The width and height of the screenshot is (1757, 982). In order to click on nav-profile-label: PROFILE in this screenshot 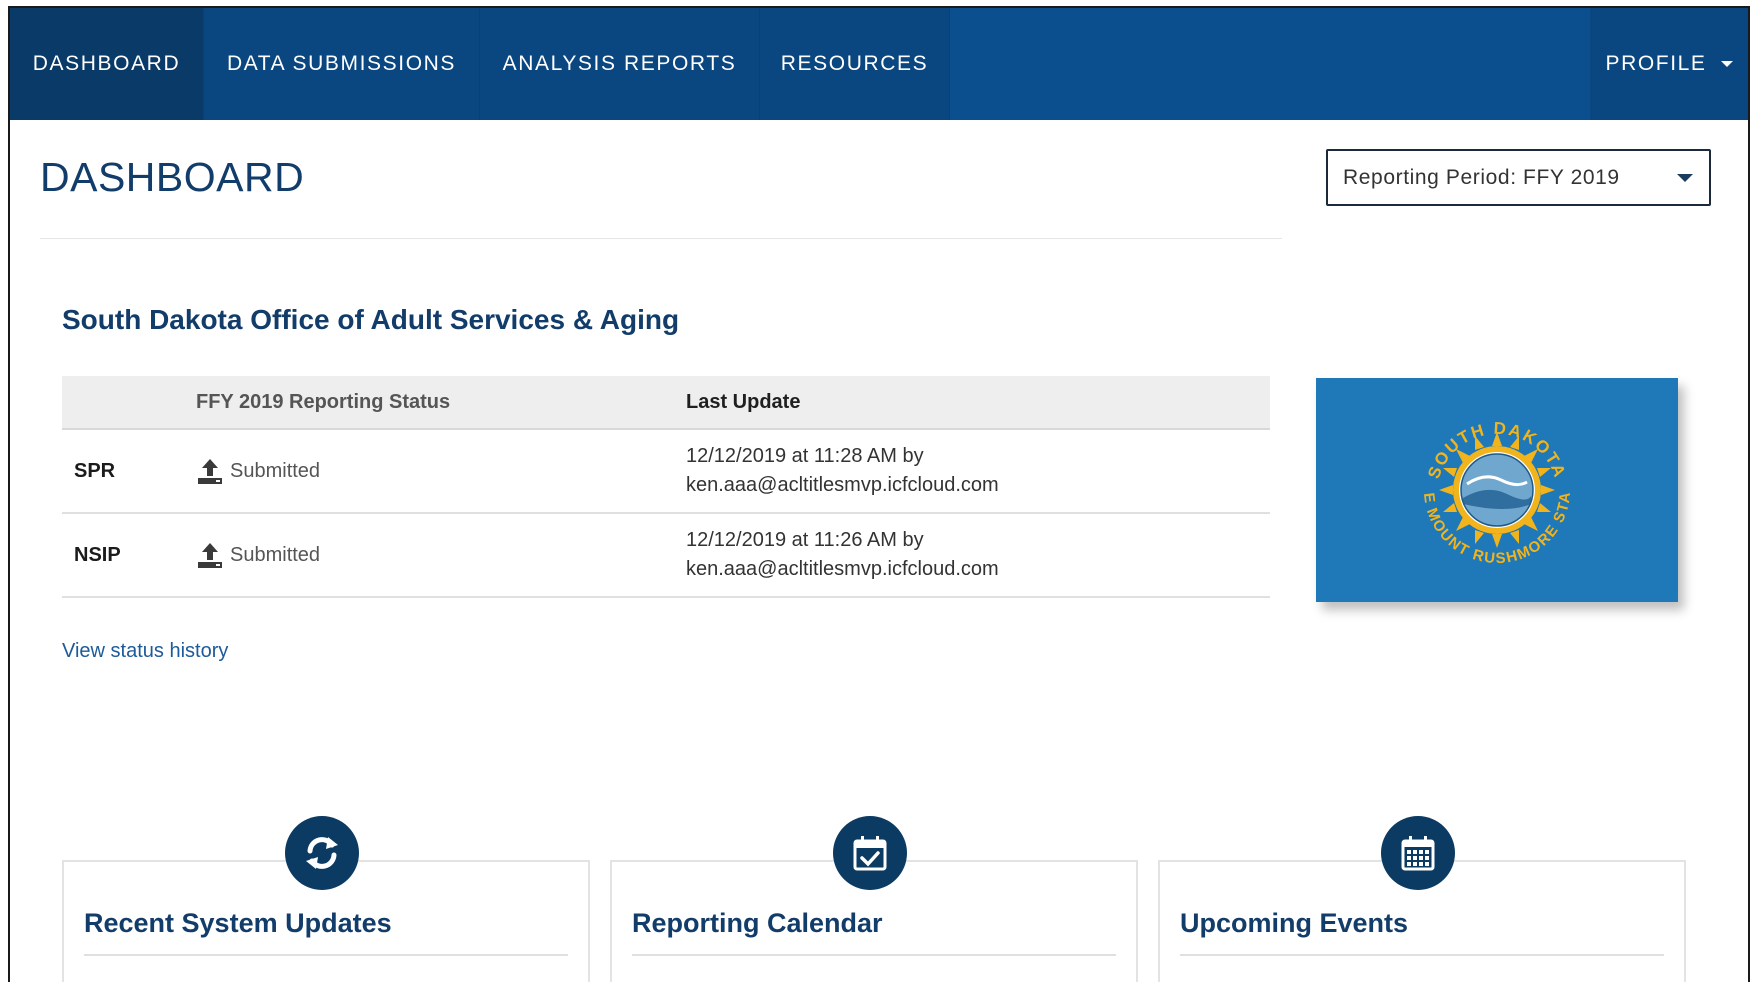, I will do `click(1656, 63)`.